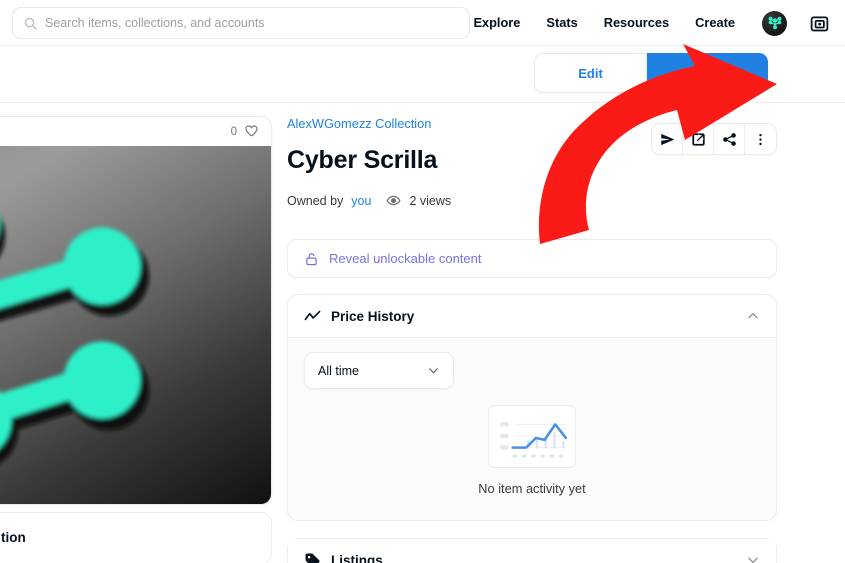 The height and width of the screenshot is (563, 845). I want to click on price-history-title: Price History, so click(373, 316).